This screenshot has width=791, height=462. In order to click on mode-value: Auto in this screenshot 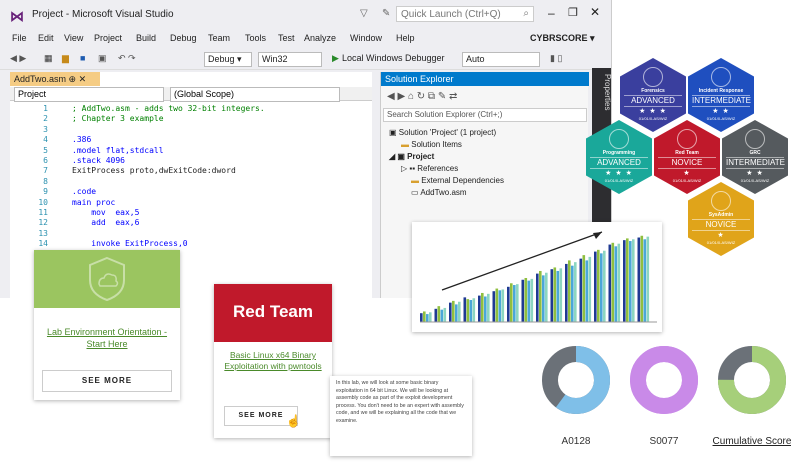, I will do `click(475, 59)`.